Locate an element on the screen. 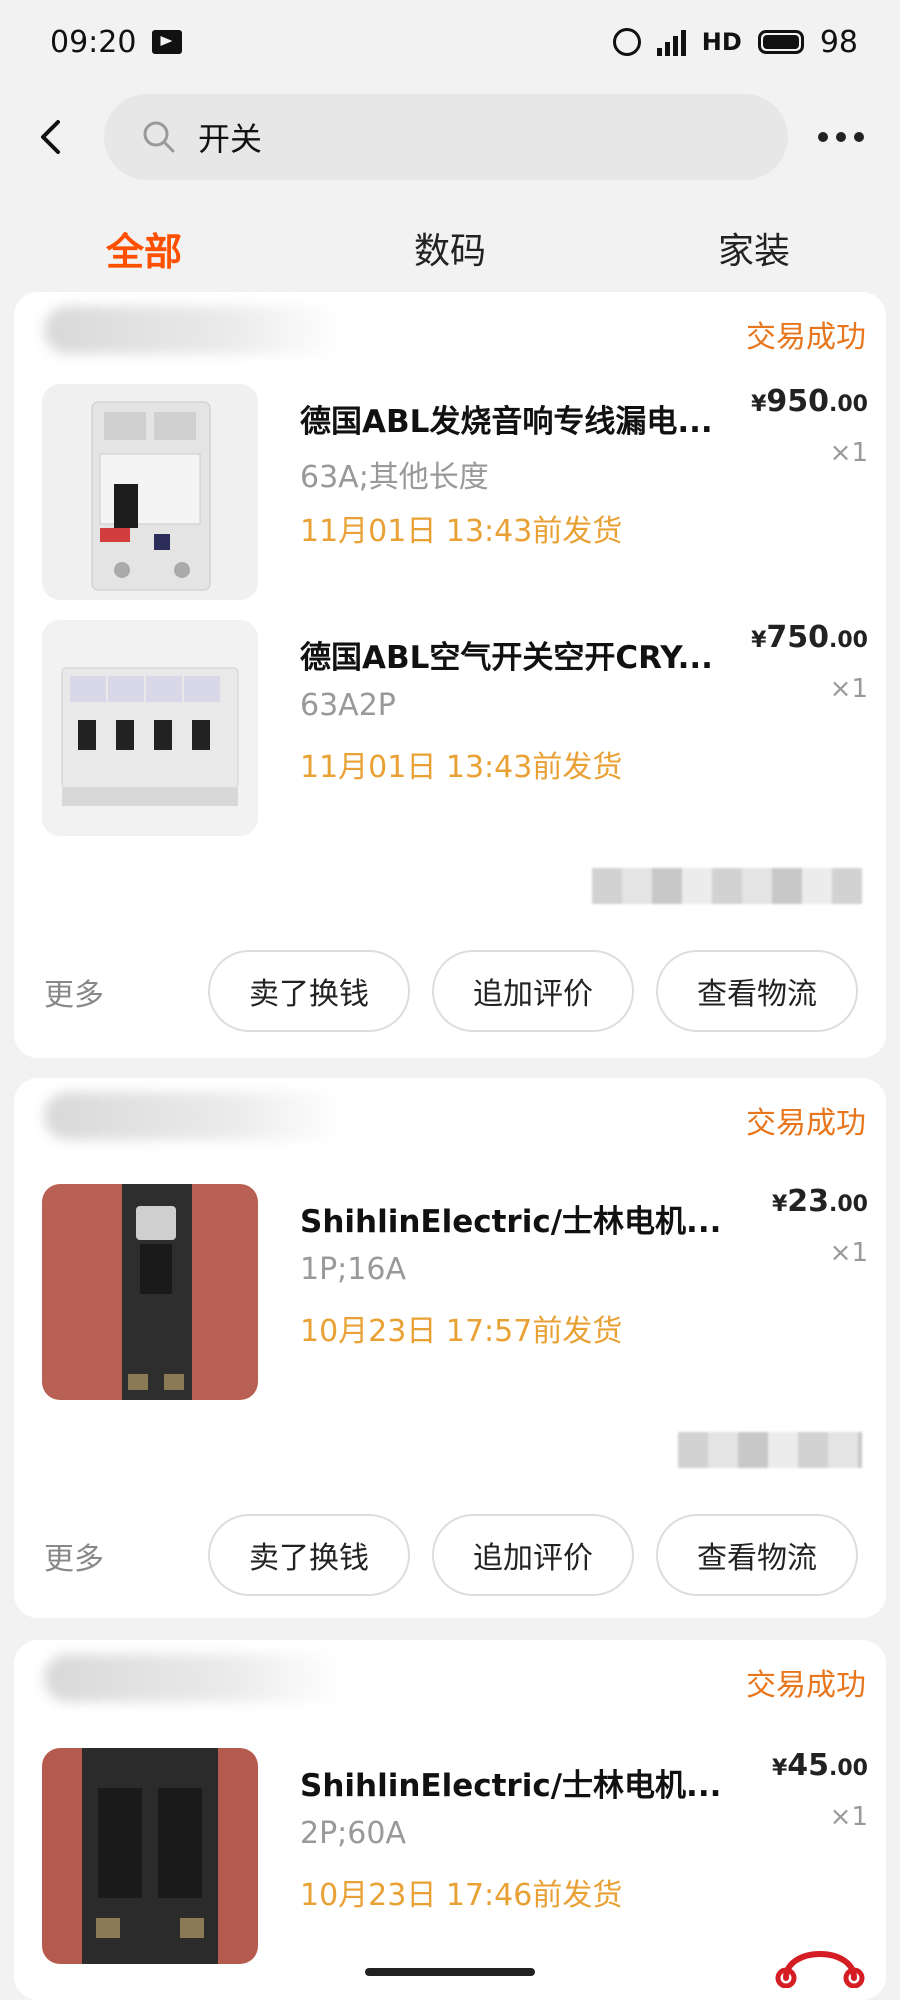  hd-label: HD is located at coordinates (721, 42).